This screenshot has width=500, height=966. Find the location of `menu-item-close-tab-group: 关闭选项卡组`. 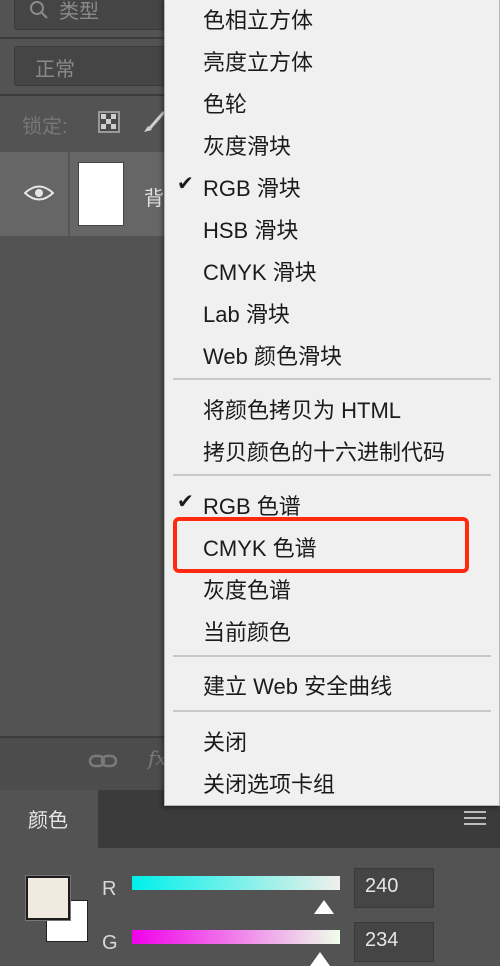

menu-item-close-tab-group: 关闭选项卡组 is located at coordinates (269, 783).